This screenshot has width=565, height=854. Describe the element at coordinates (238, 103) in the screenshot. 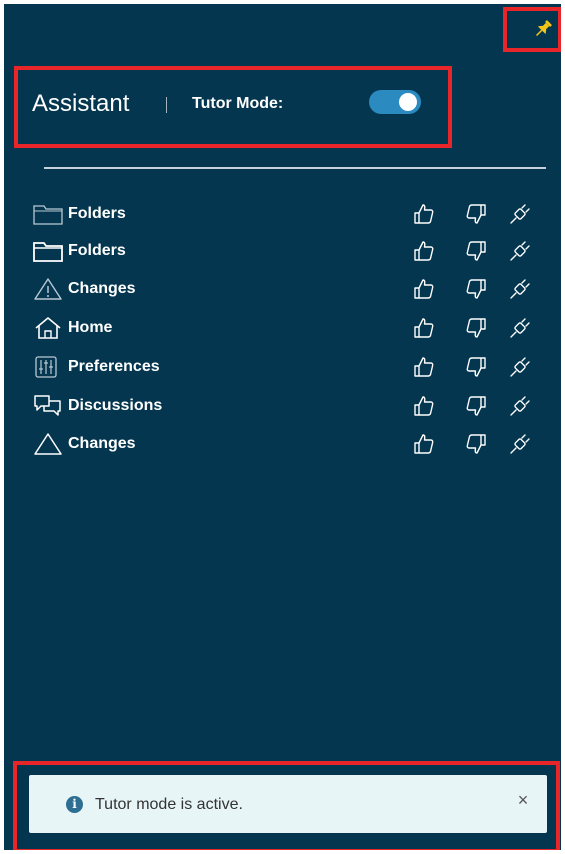

I see `tutor-mode-label: Tutor Mode:` at that location.